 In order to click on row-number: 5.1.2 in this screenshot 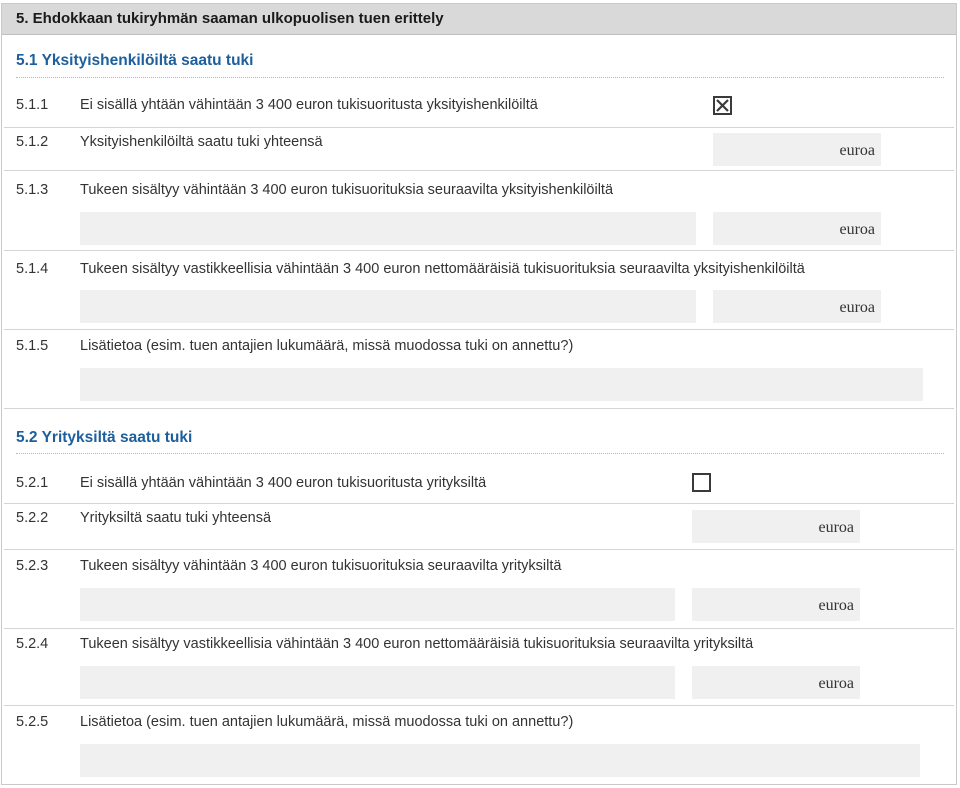, I will do `click(32, 142)`.